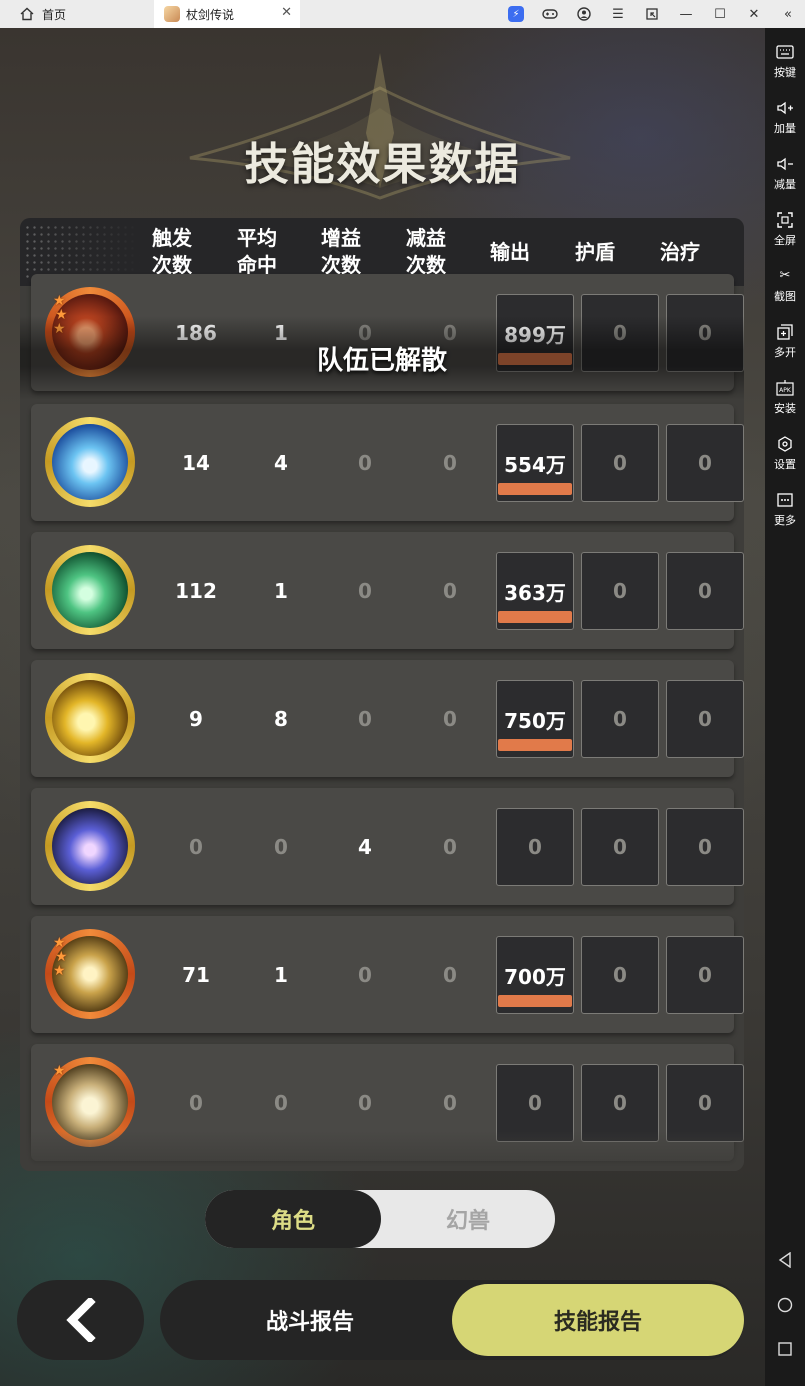  What do you see at coordinates (293, 1219) in the screenshot?
I see `toggle-option-role: 角色` at bounding box center [293, 1219].